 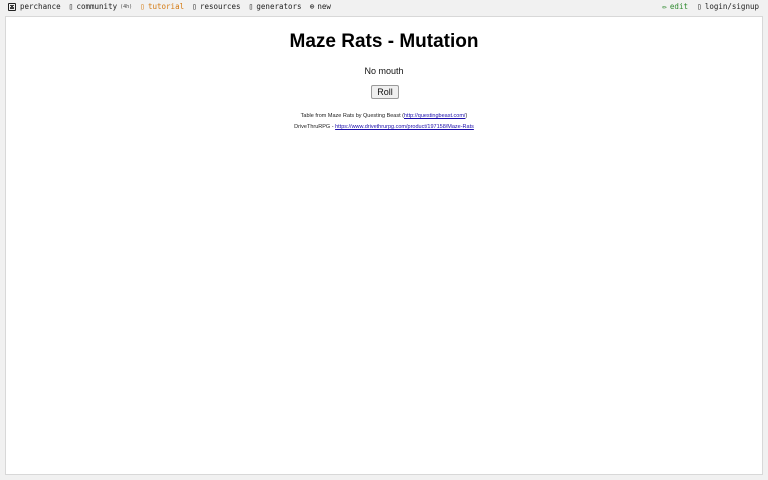 I want to click on login-label: login/signup, so click(x=731, y=6).